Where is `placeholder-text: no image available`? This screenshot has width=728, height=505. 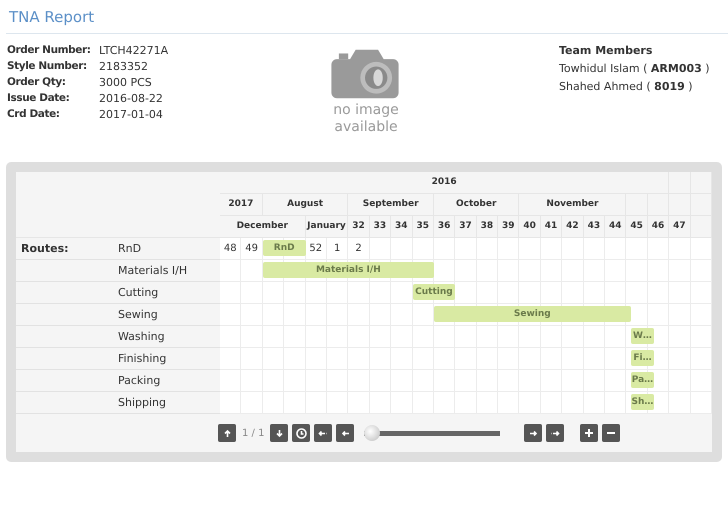 placeholder-text: no image available is located at coordinates (366, 119).